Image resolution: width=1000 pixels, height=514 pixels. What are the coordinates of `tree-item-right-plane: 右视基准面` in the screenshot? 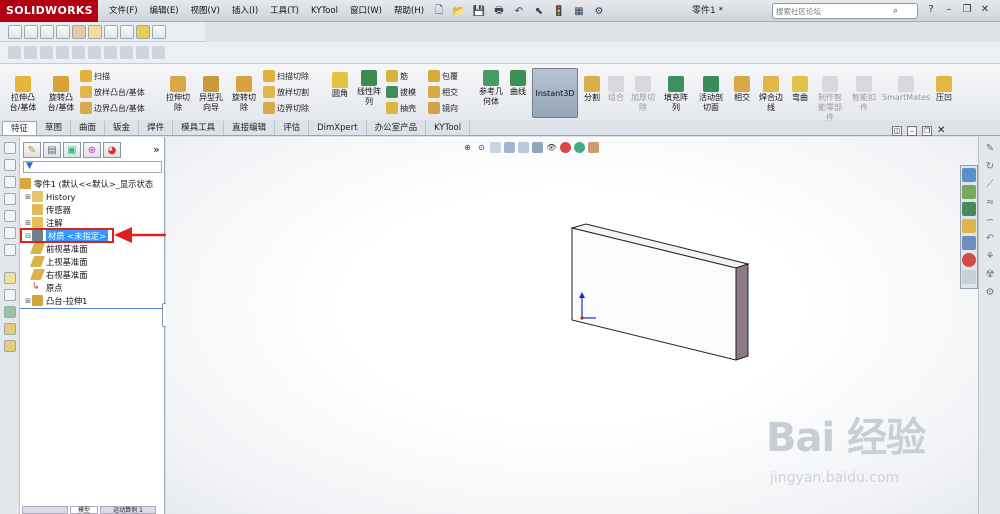 It's located at (58, 274).